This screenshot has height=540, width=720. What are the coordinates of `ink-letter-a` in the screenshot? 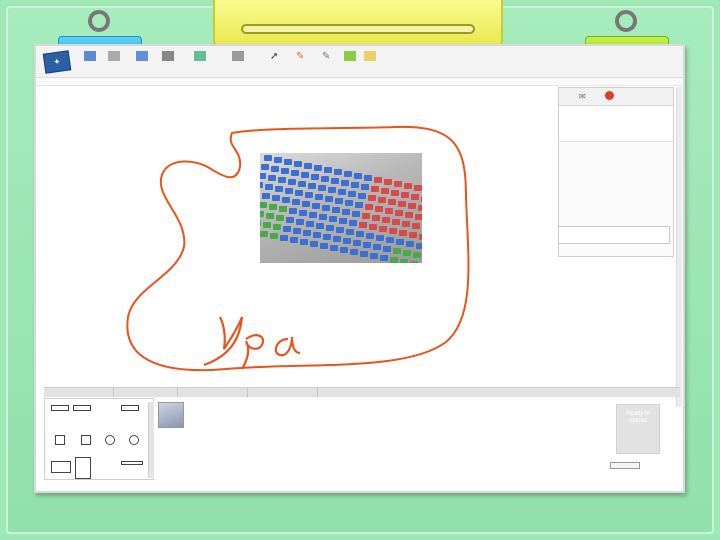 It's located at (287, 346).